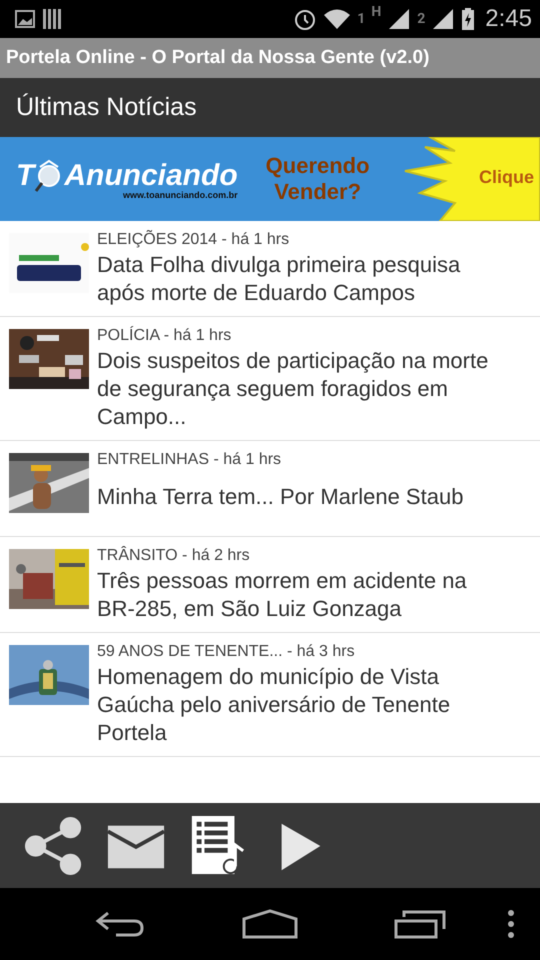 This screenshot has height=960, width=540. Describe the element at coordinates (506, 177) in the screenshot. I see `click-text: Clique` at that location.